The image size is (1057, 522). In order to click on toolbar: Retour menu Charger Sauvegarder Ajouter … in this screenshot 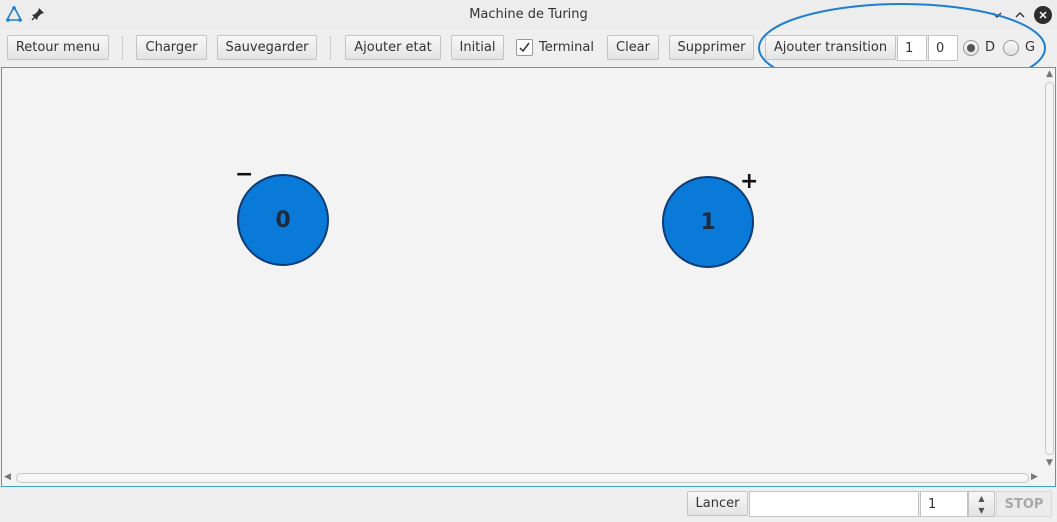, I will do `click(528, 48)`.